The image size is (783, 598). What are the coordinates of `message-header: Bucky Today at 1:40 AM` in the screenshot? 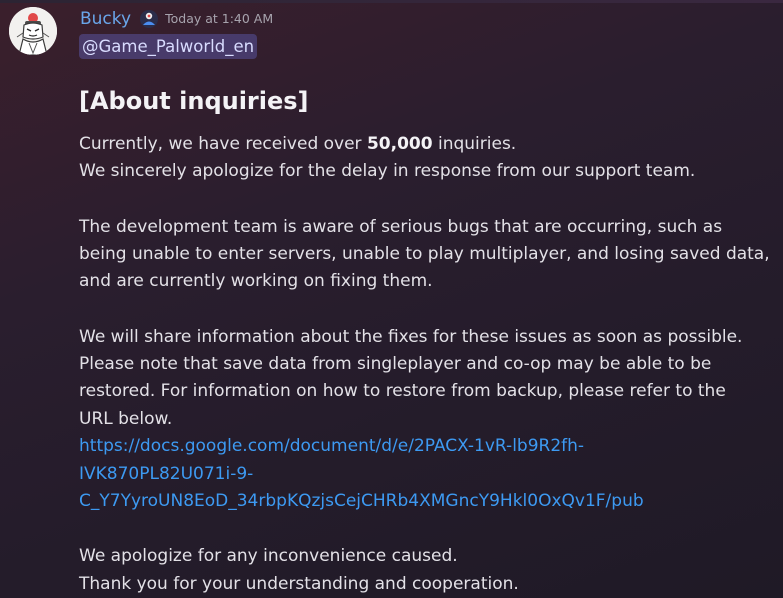 It's located at (176, 19).